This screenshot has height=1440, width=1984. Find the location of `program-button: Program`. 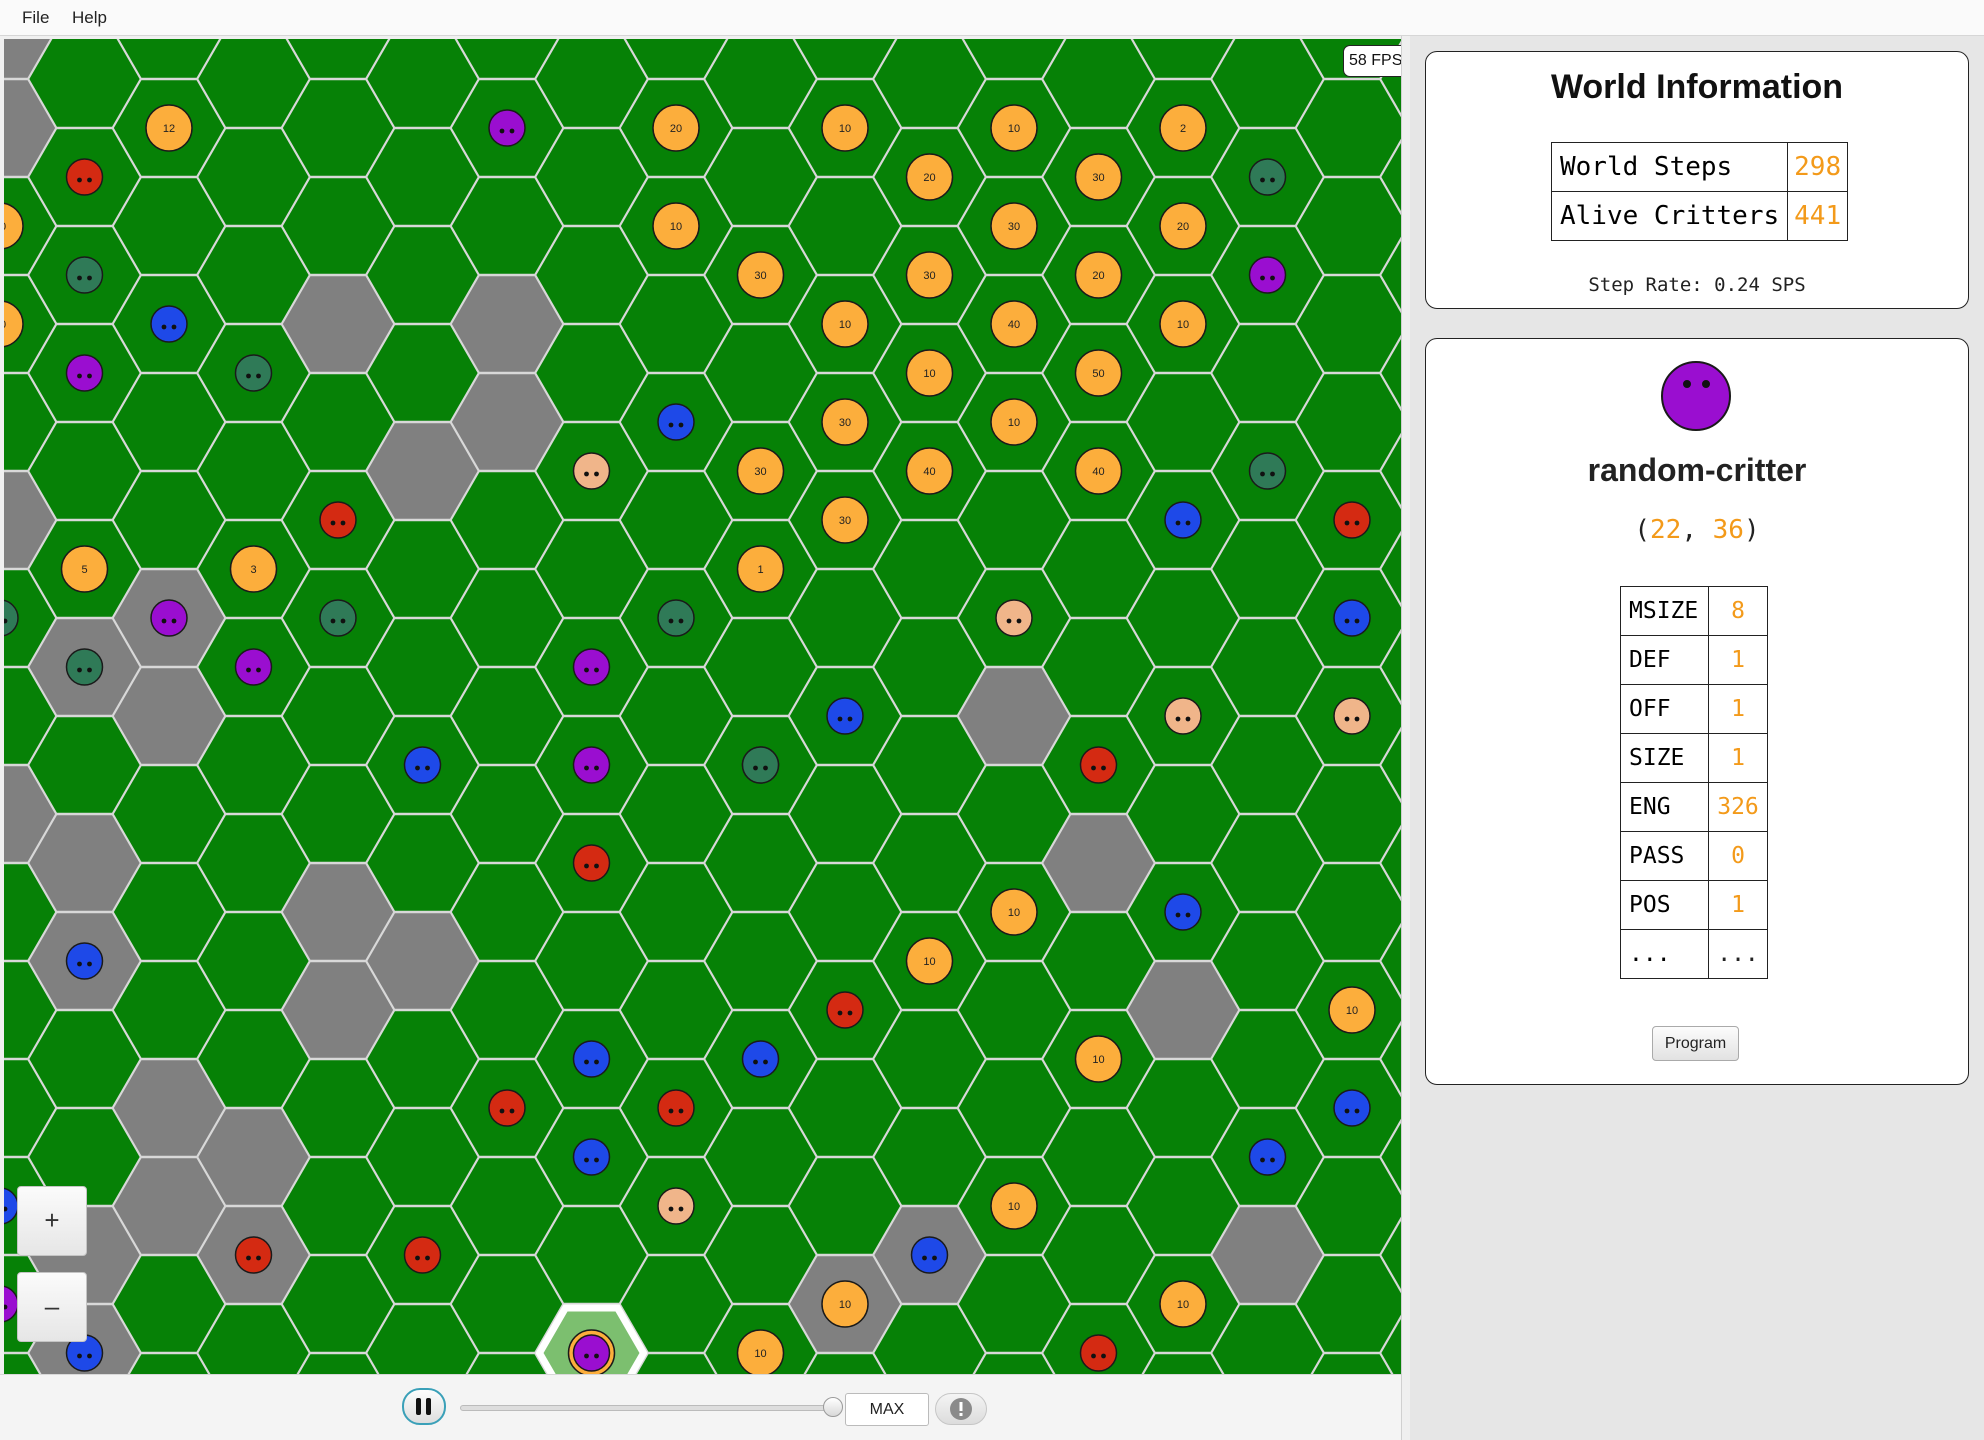

program-button: Program is located at coordinates (1695, 1043).